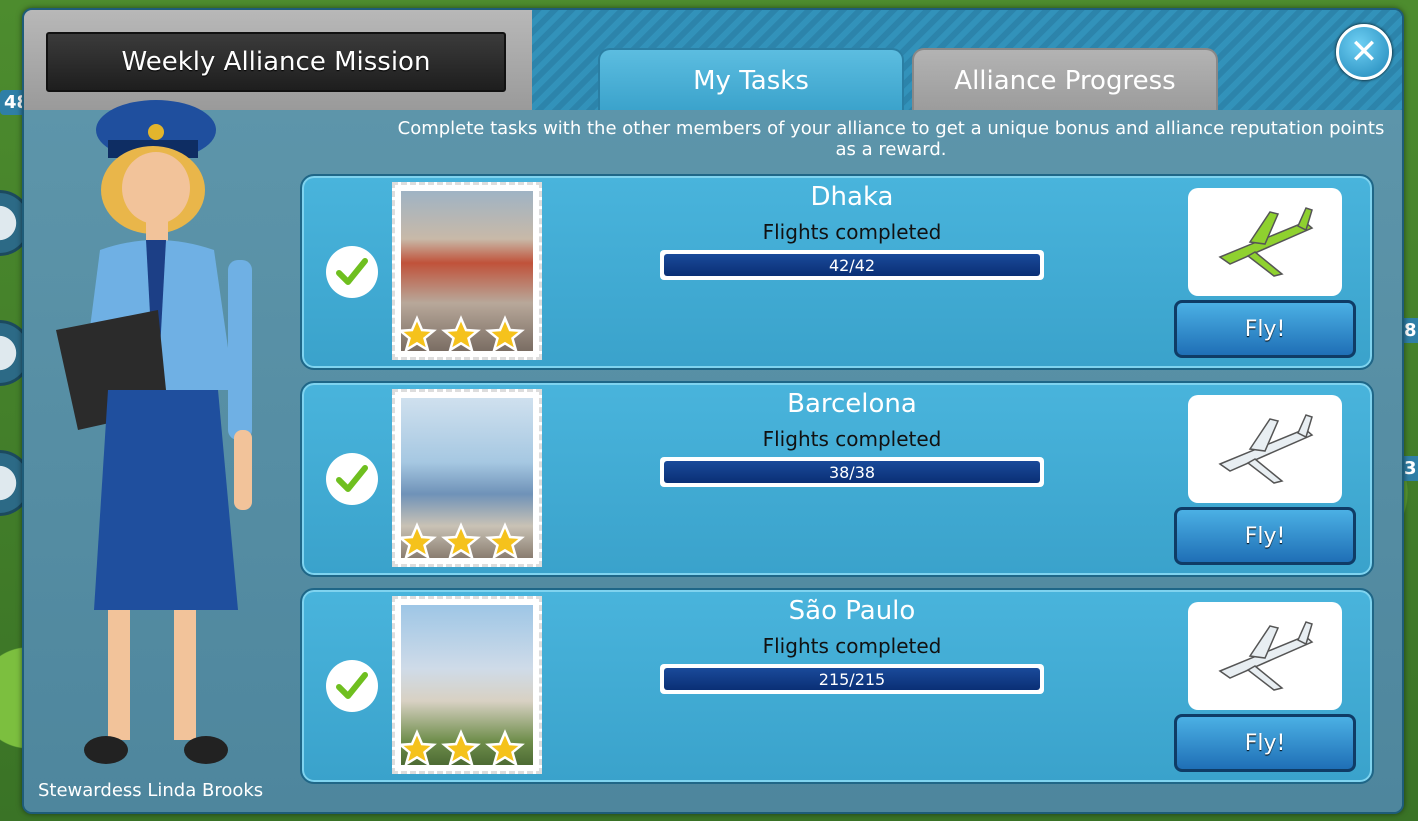  I want to click on progress-text: 38/38, so click(852, 472).